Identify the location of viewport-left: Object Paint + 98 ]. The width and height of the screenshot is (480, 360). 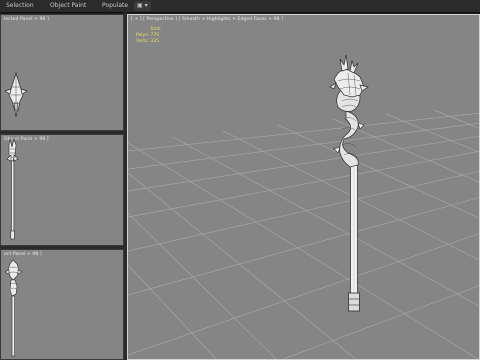
(62, 190).